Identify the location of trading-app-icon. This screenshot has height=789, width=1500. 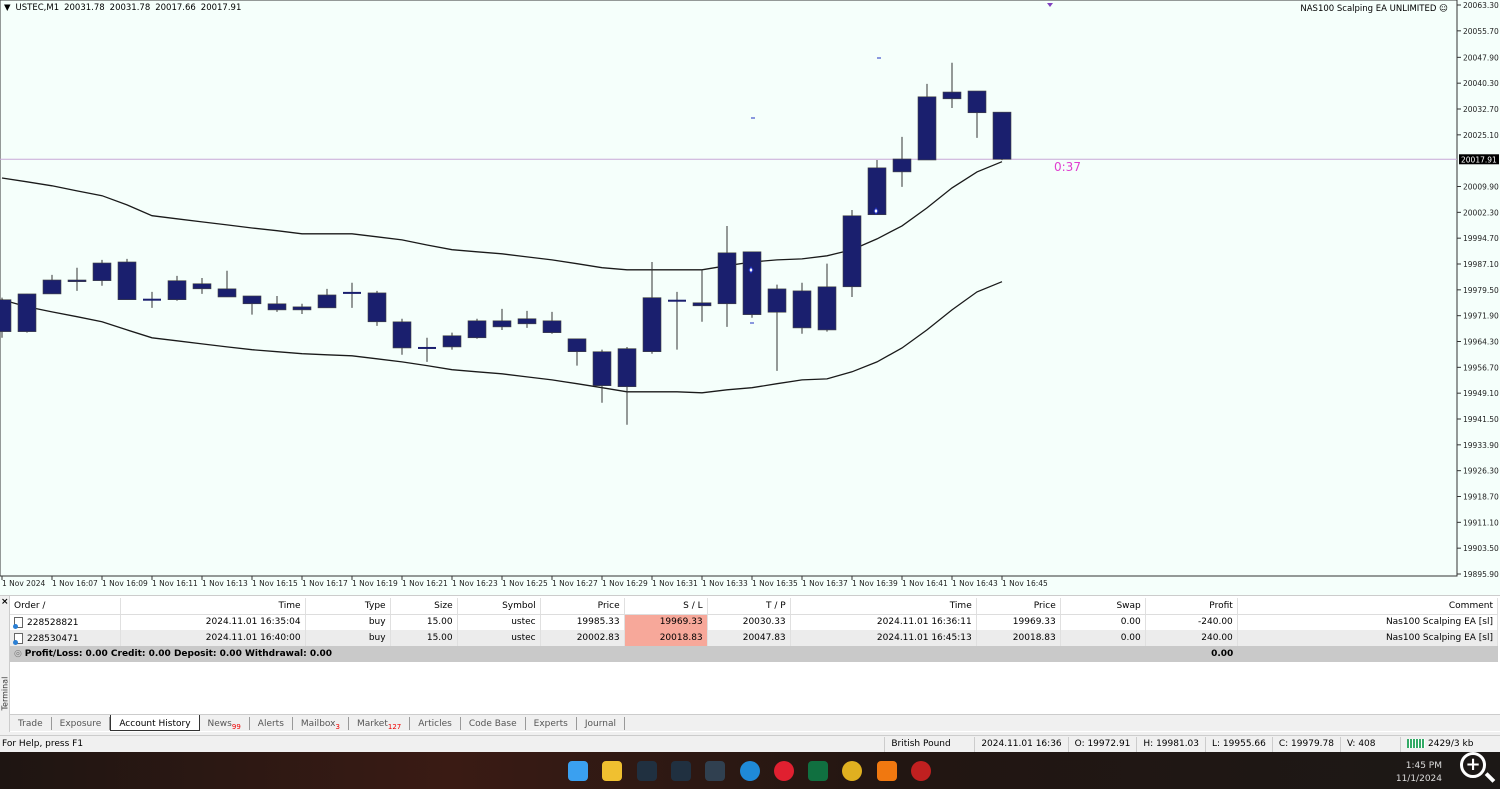
(818, 771).